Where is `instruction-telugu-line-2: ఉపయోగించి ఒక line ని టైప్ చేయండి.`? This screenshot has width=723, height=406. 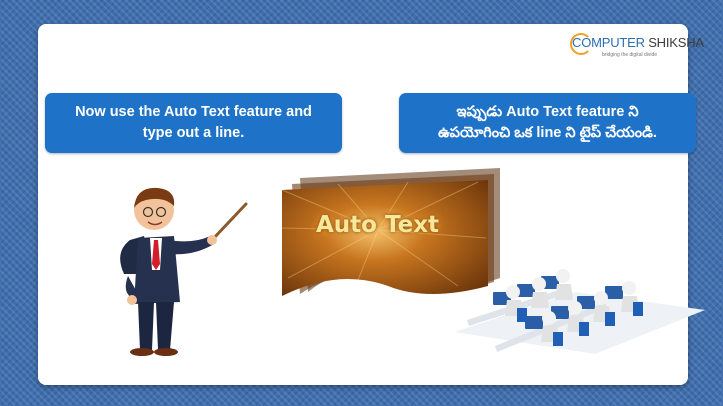
instruction-telugu-line-2: ఉపయోగించి ఒక line ని టైప్ చేయండి. is located at coordinates (547, 133).